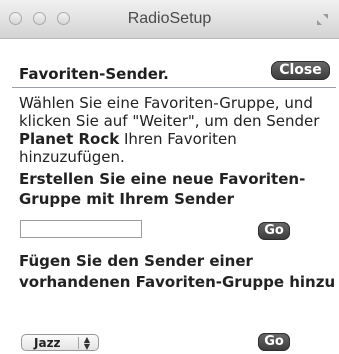  I want to click on create-group-go-button: Go, so click(274, 231).